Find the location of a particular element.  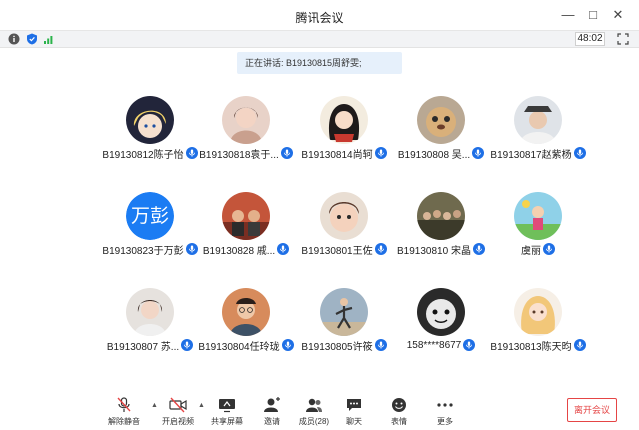

members-icon is located at coordinates (314, 405).